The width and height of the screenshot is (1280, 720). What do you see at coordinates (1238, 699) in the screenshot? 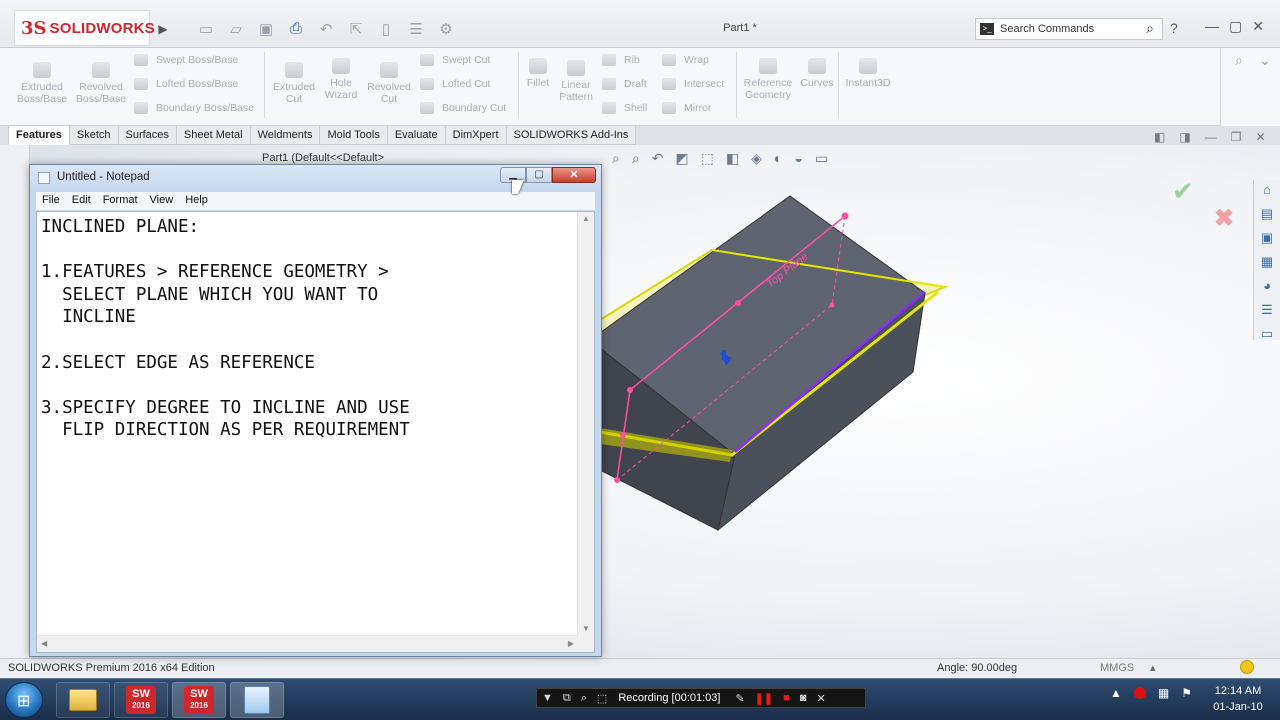
I see `taskbar-clock: 12:14 AM 01-Jan-10` at bounding box center [1238, 699].